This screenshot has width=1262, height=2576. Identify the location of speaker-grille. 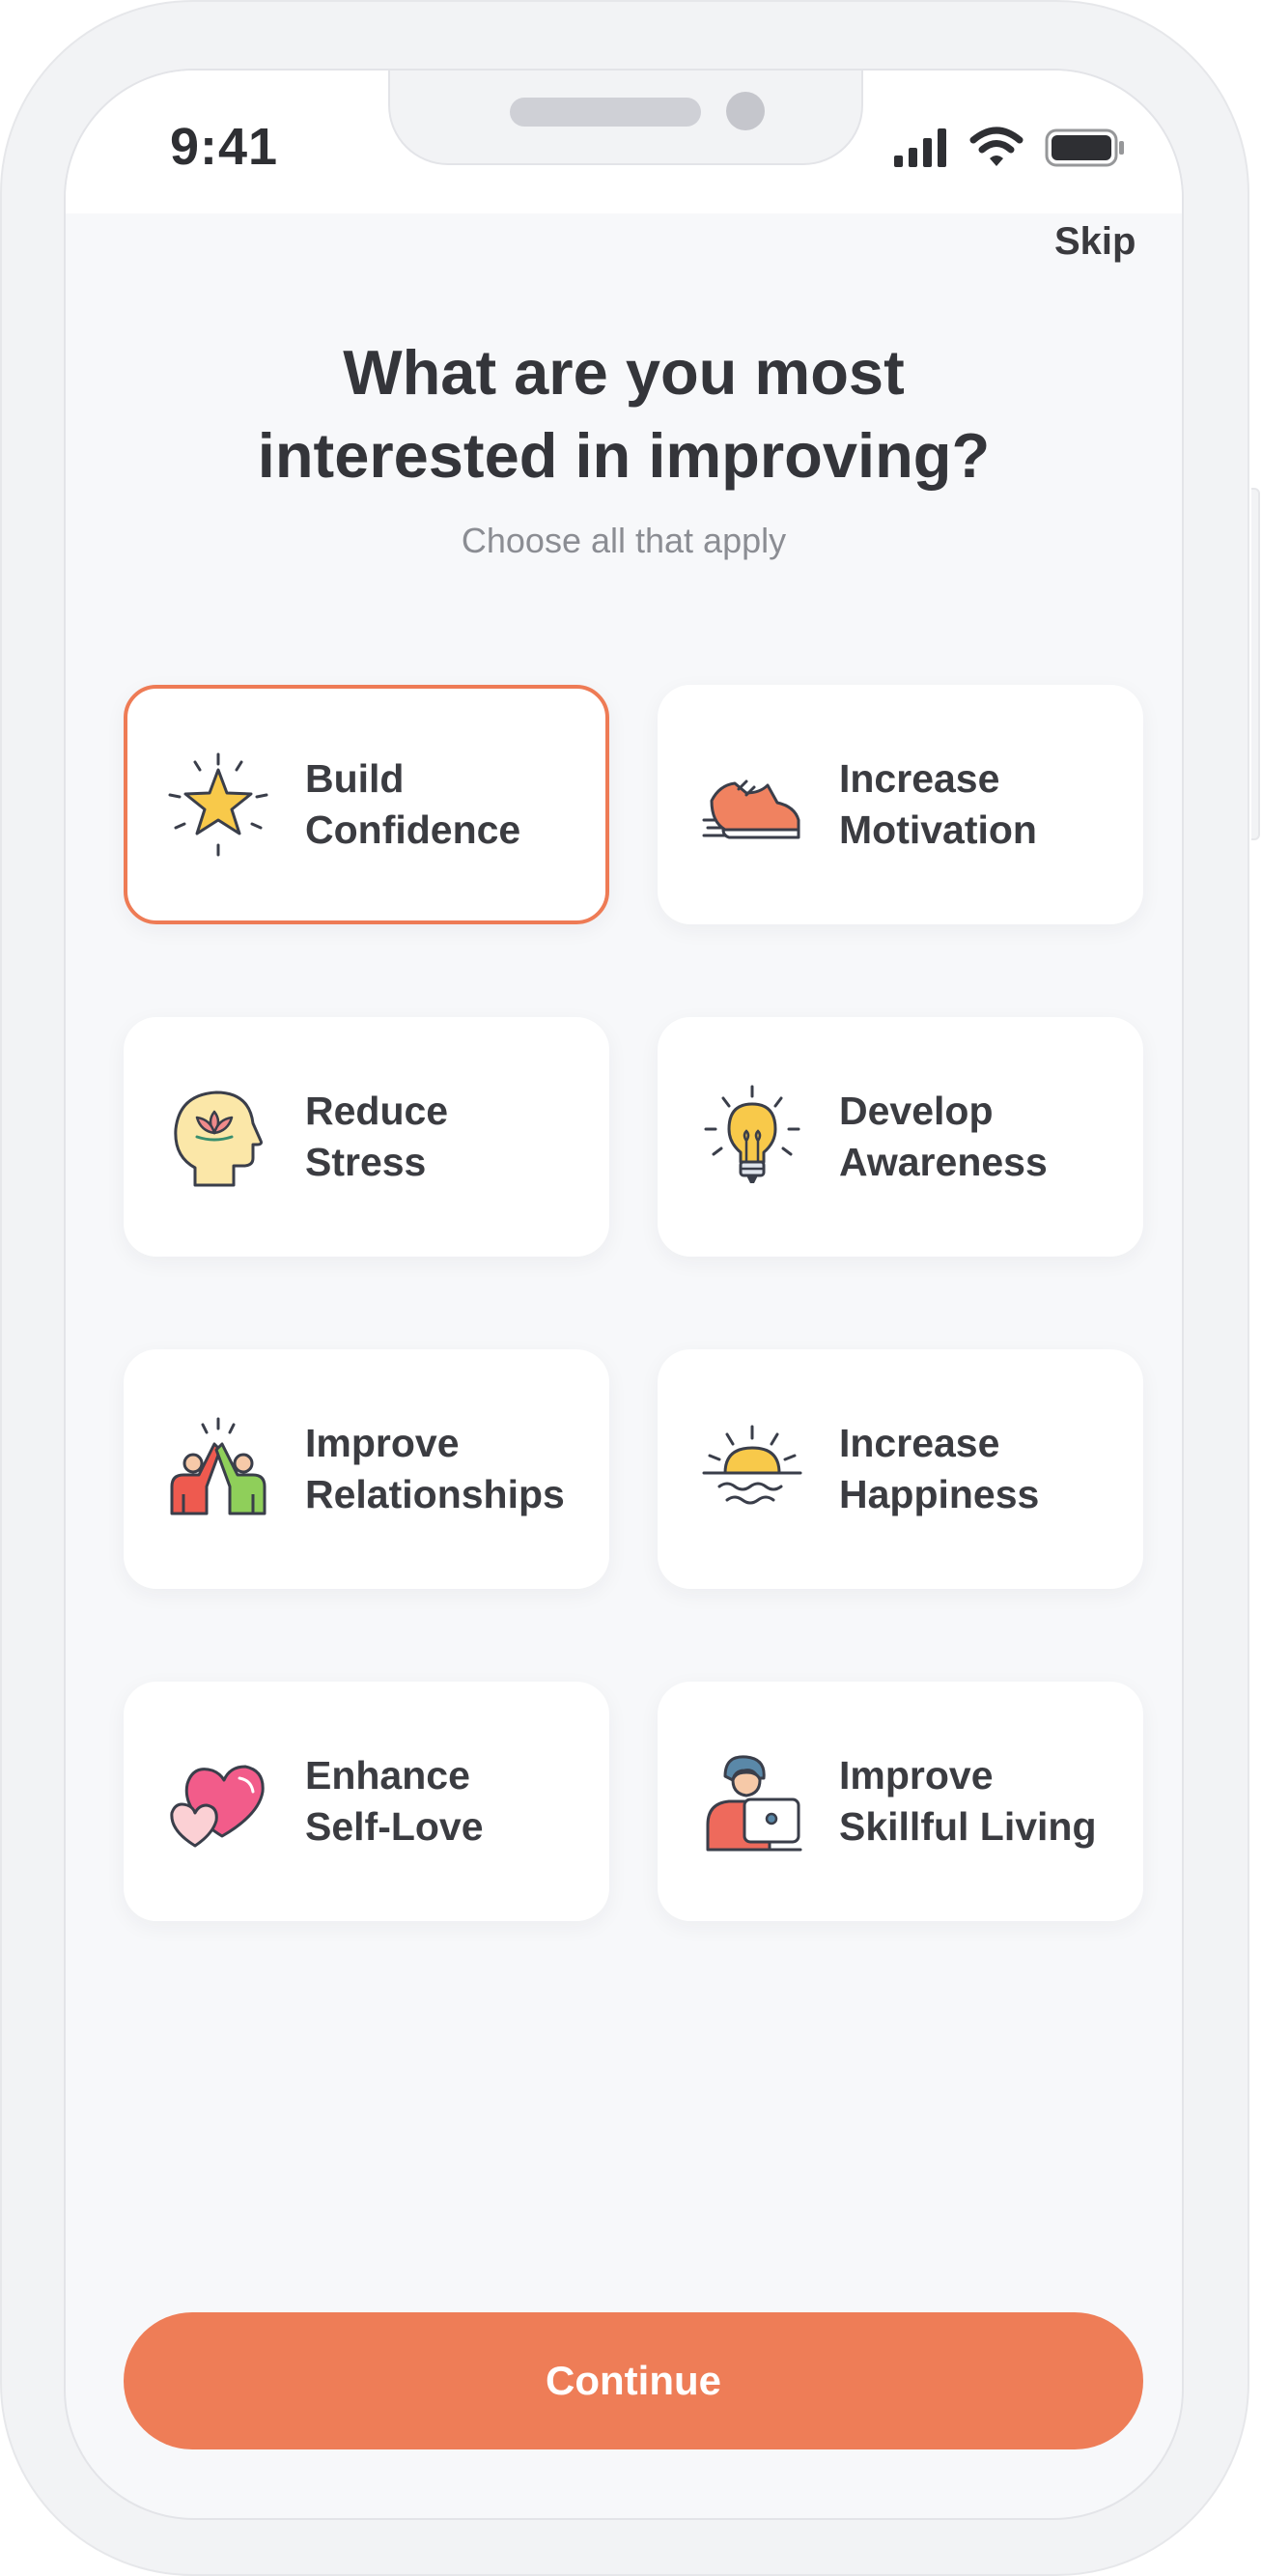
(605, 112).